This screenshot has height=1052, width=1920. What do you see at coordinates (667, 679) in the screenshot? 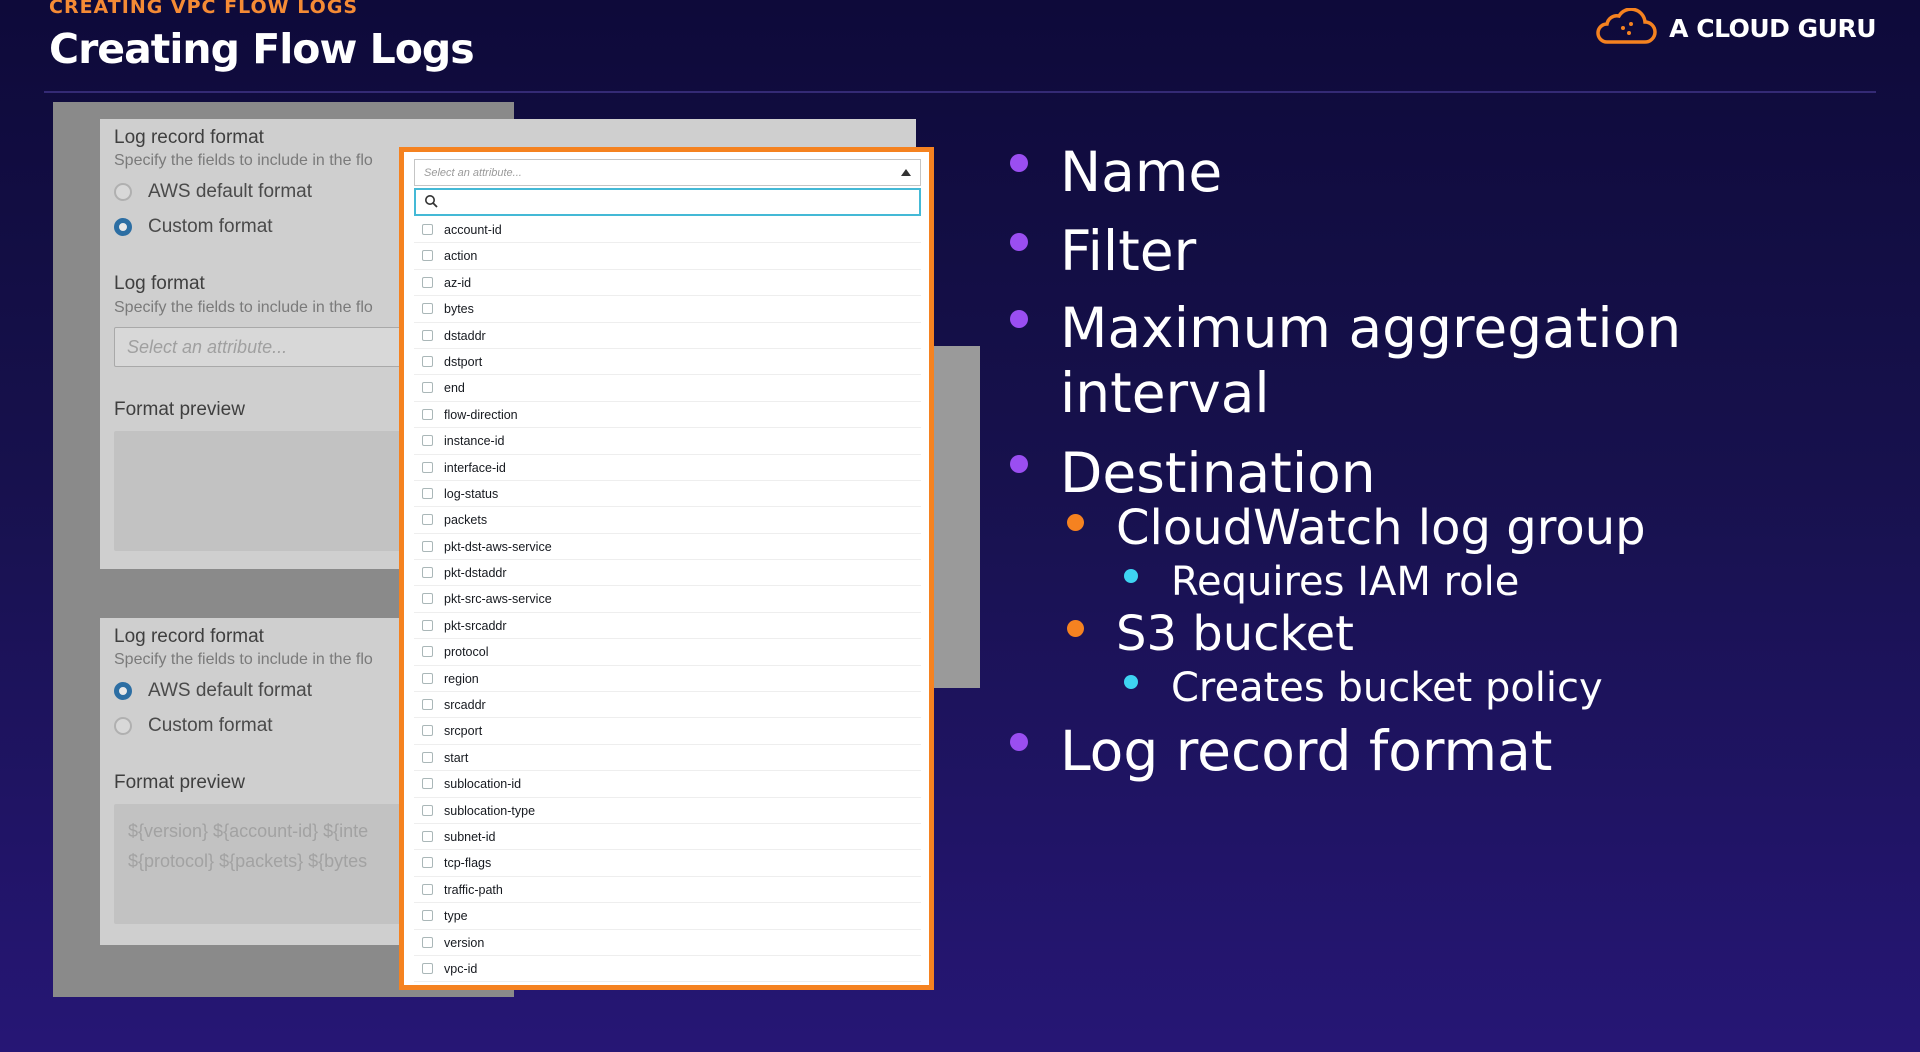
I see `attribute-option: region` at bounding box center [667, 679].